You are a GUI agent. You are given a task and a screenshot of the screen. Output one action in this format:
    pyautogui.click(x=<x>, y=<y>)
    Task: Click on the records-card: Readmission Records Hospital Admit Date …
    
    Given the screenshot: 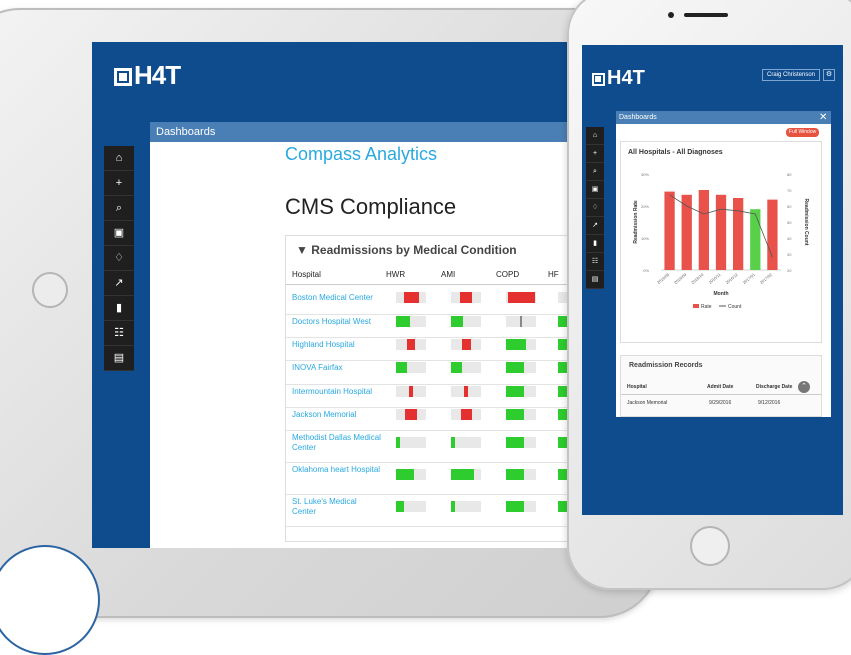 What is the action you would take?
    pyautogui.click(x=721, y=386)
    